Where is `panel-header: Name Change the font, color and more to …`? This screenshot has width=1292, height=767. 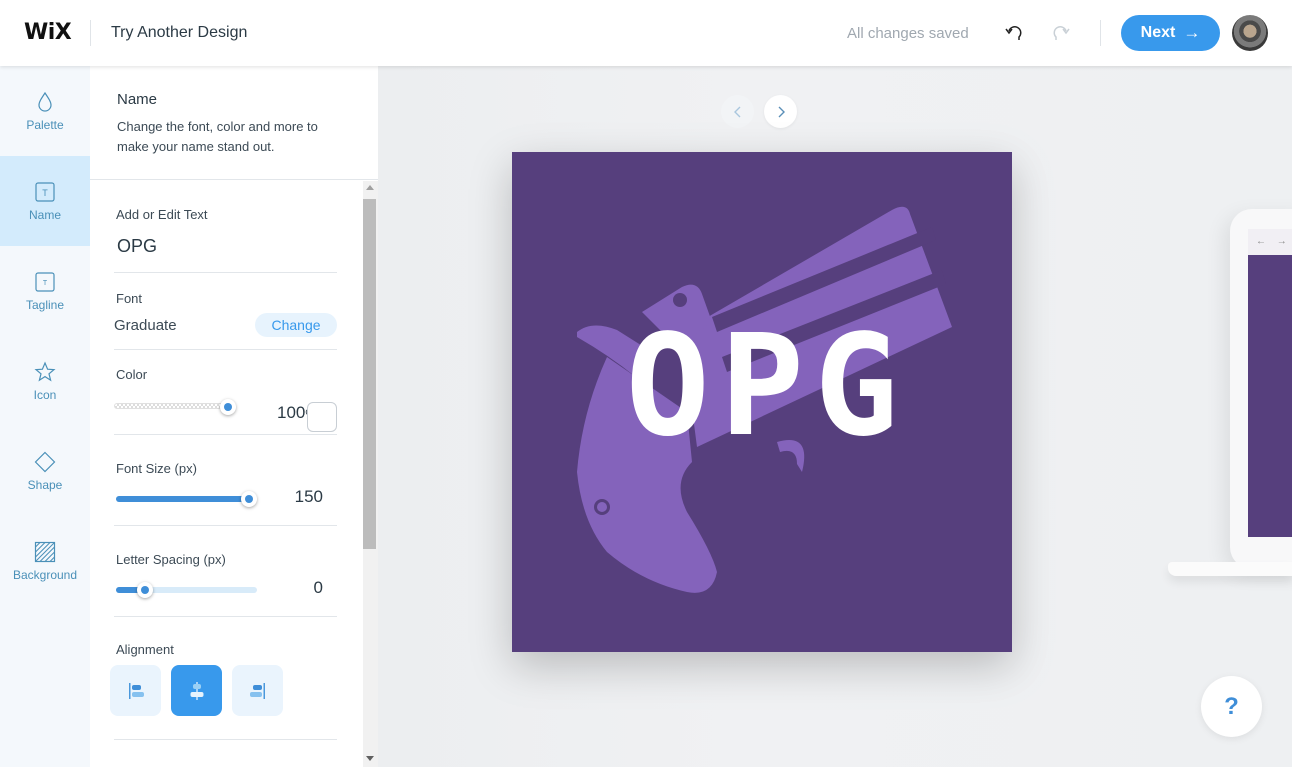 panel-header: Name Change the font, color and more to … is located at coordinates (234, 123).